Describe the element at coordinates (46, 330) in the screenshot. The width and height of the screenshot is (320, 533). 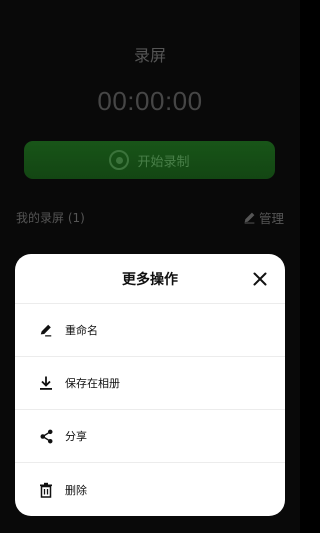
I see `pencil-icon` at that location.